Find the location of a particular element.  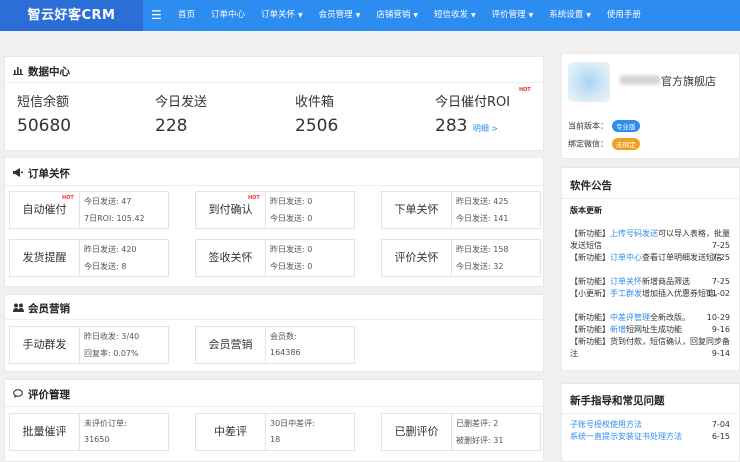

feature-card-stat: 昨日发送: 420 is located at coordinates (110, 249).